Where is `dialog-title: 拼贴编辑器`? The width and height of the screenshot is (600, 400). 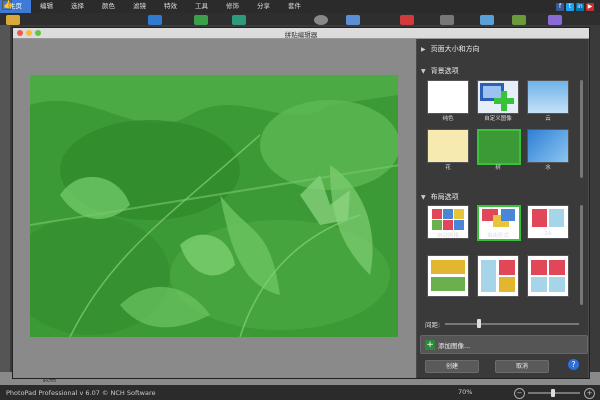 dialog-title: 拼贴编辑器 is located at coordinates (301, 35).